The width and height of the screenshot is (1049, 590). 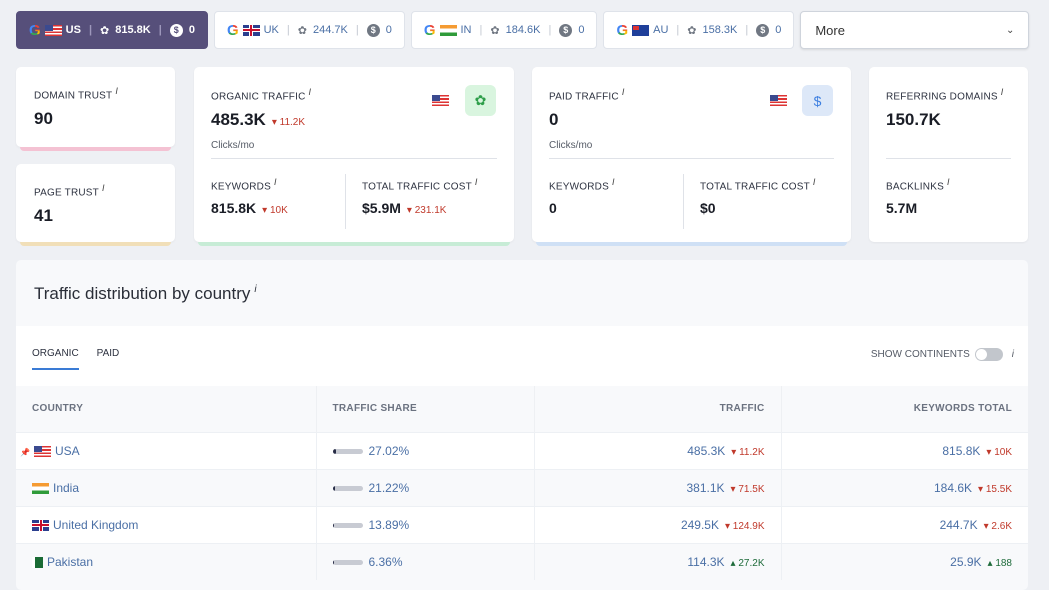 I want to click on australia-flag-icon, so click(x=641, y=30).